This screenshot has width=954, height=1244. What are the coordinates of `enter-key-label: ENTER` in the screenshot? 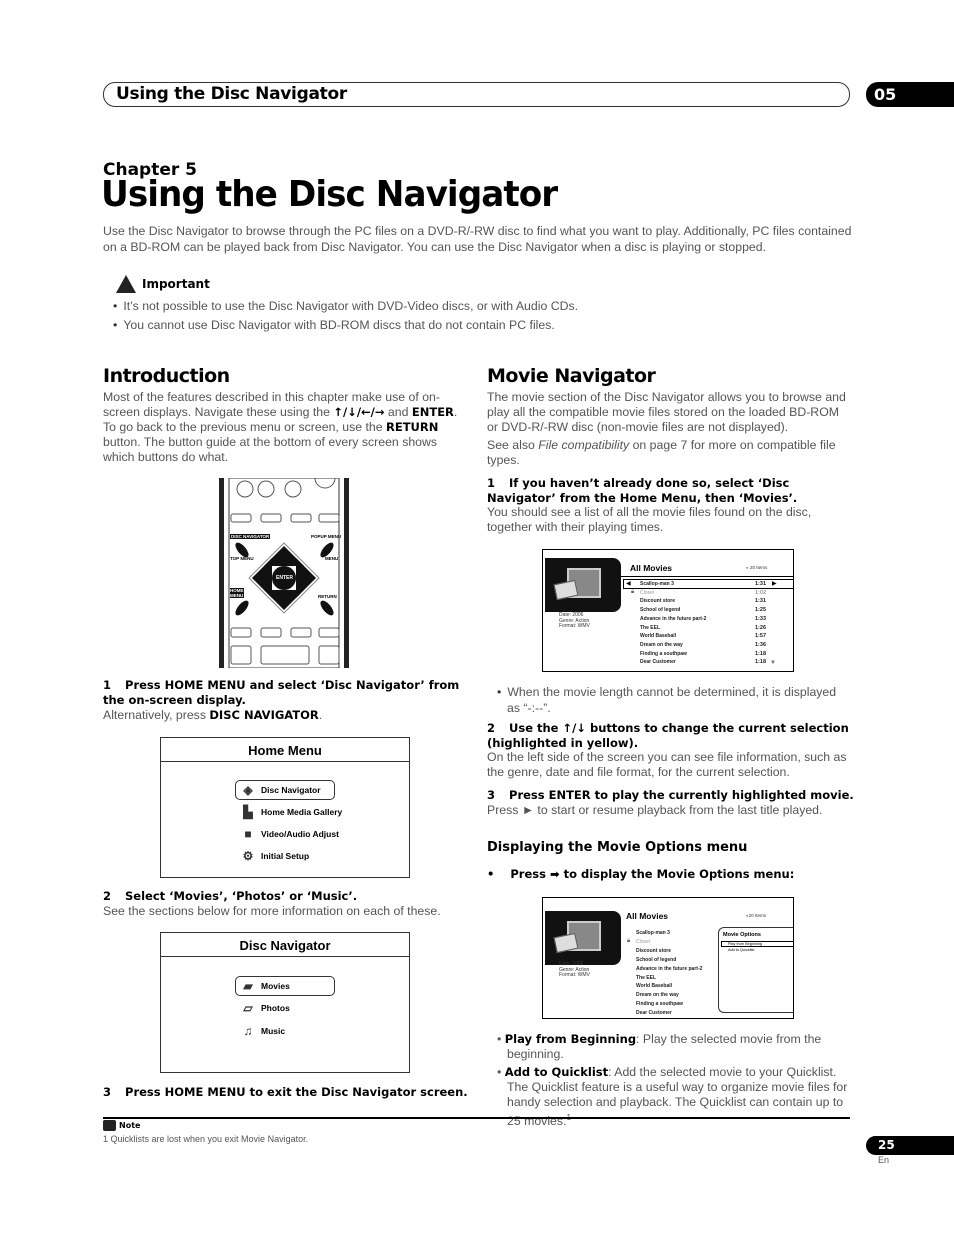 It's located at (284, 578).